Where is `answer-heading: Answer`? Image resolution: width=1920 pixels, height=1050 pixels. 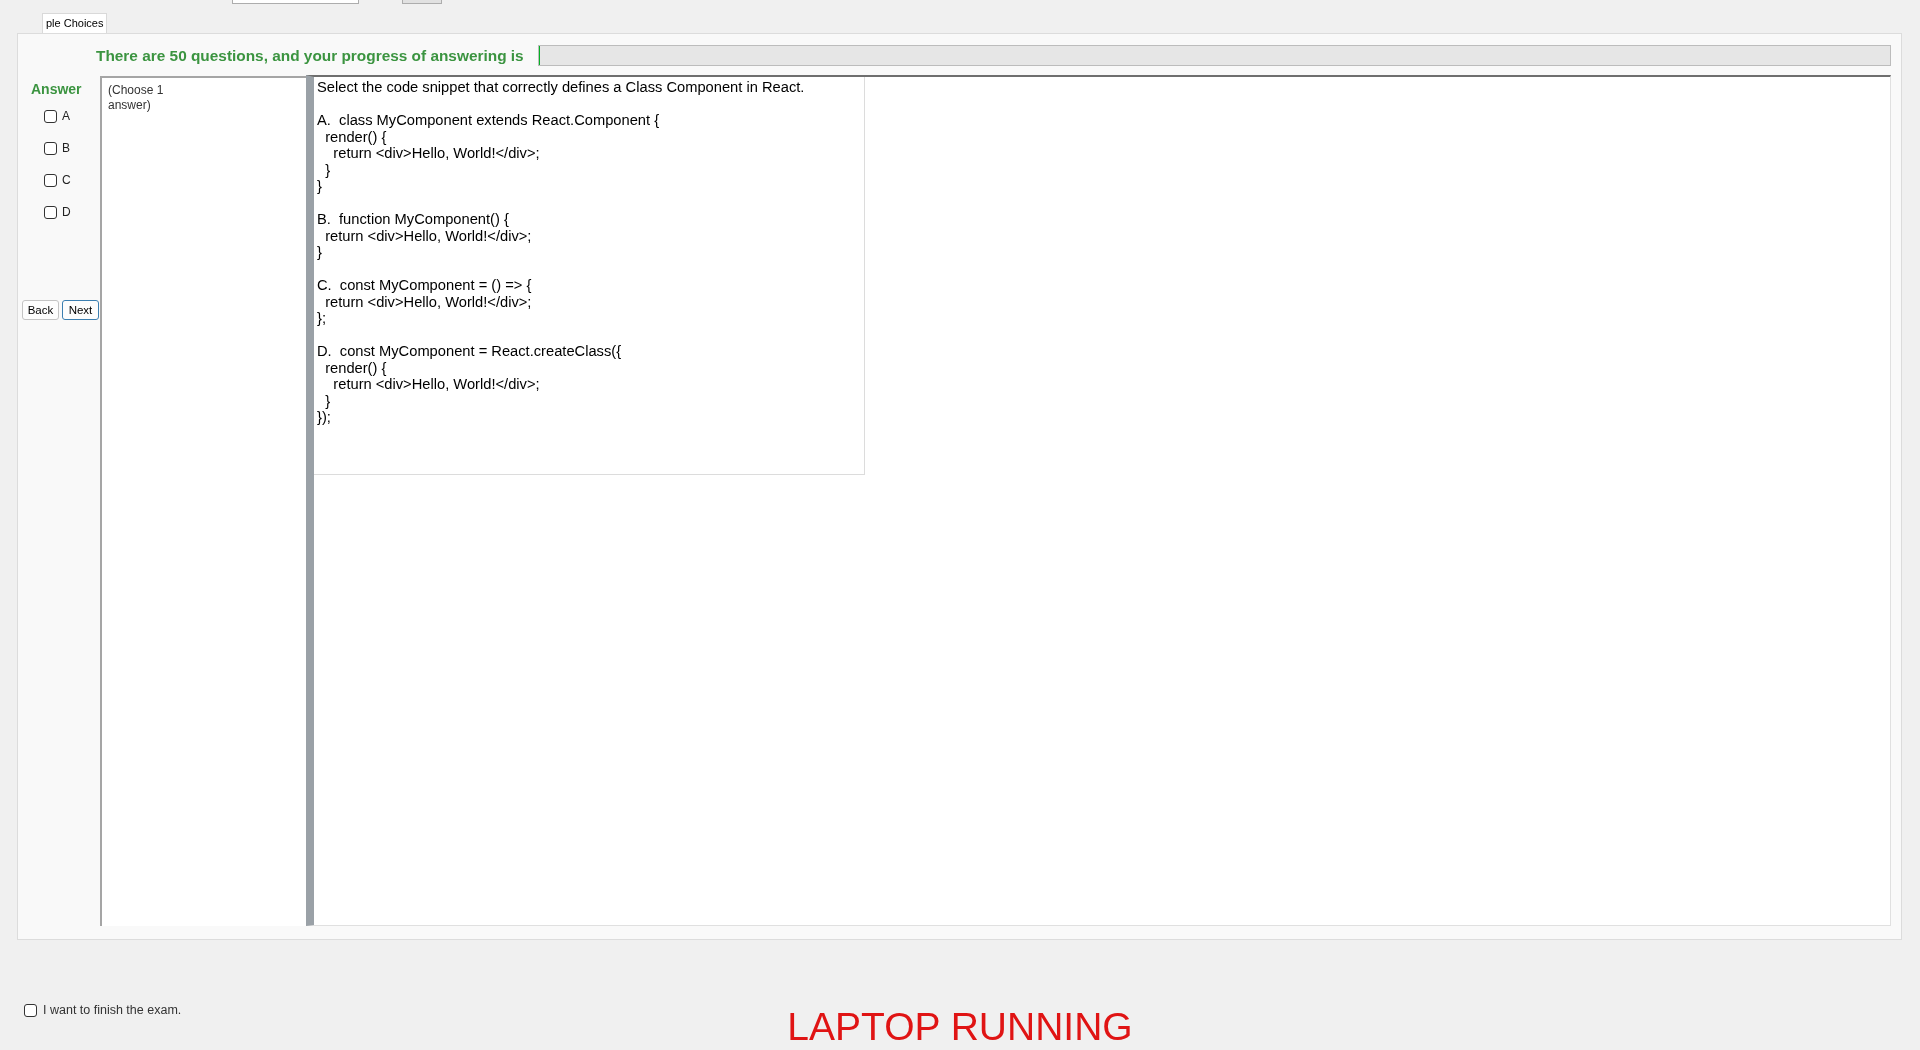
answer-heading: Answer is located at coordinates (56, 89).